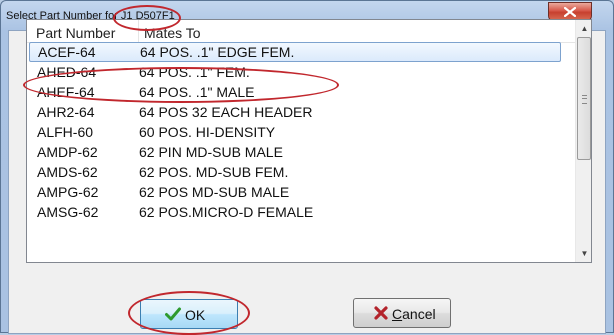 This screenshot has height=335, width=614. I want to click on list-row: AMDP-62 62 PIN MD-SUB MALE, so click(301, 152).